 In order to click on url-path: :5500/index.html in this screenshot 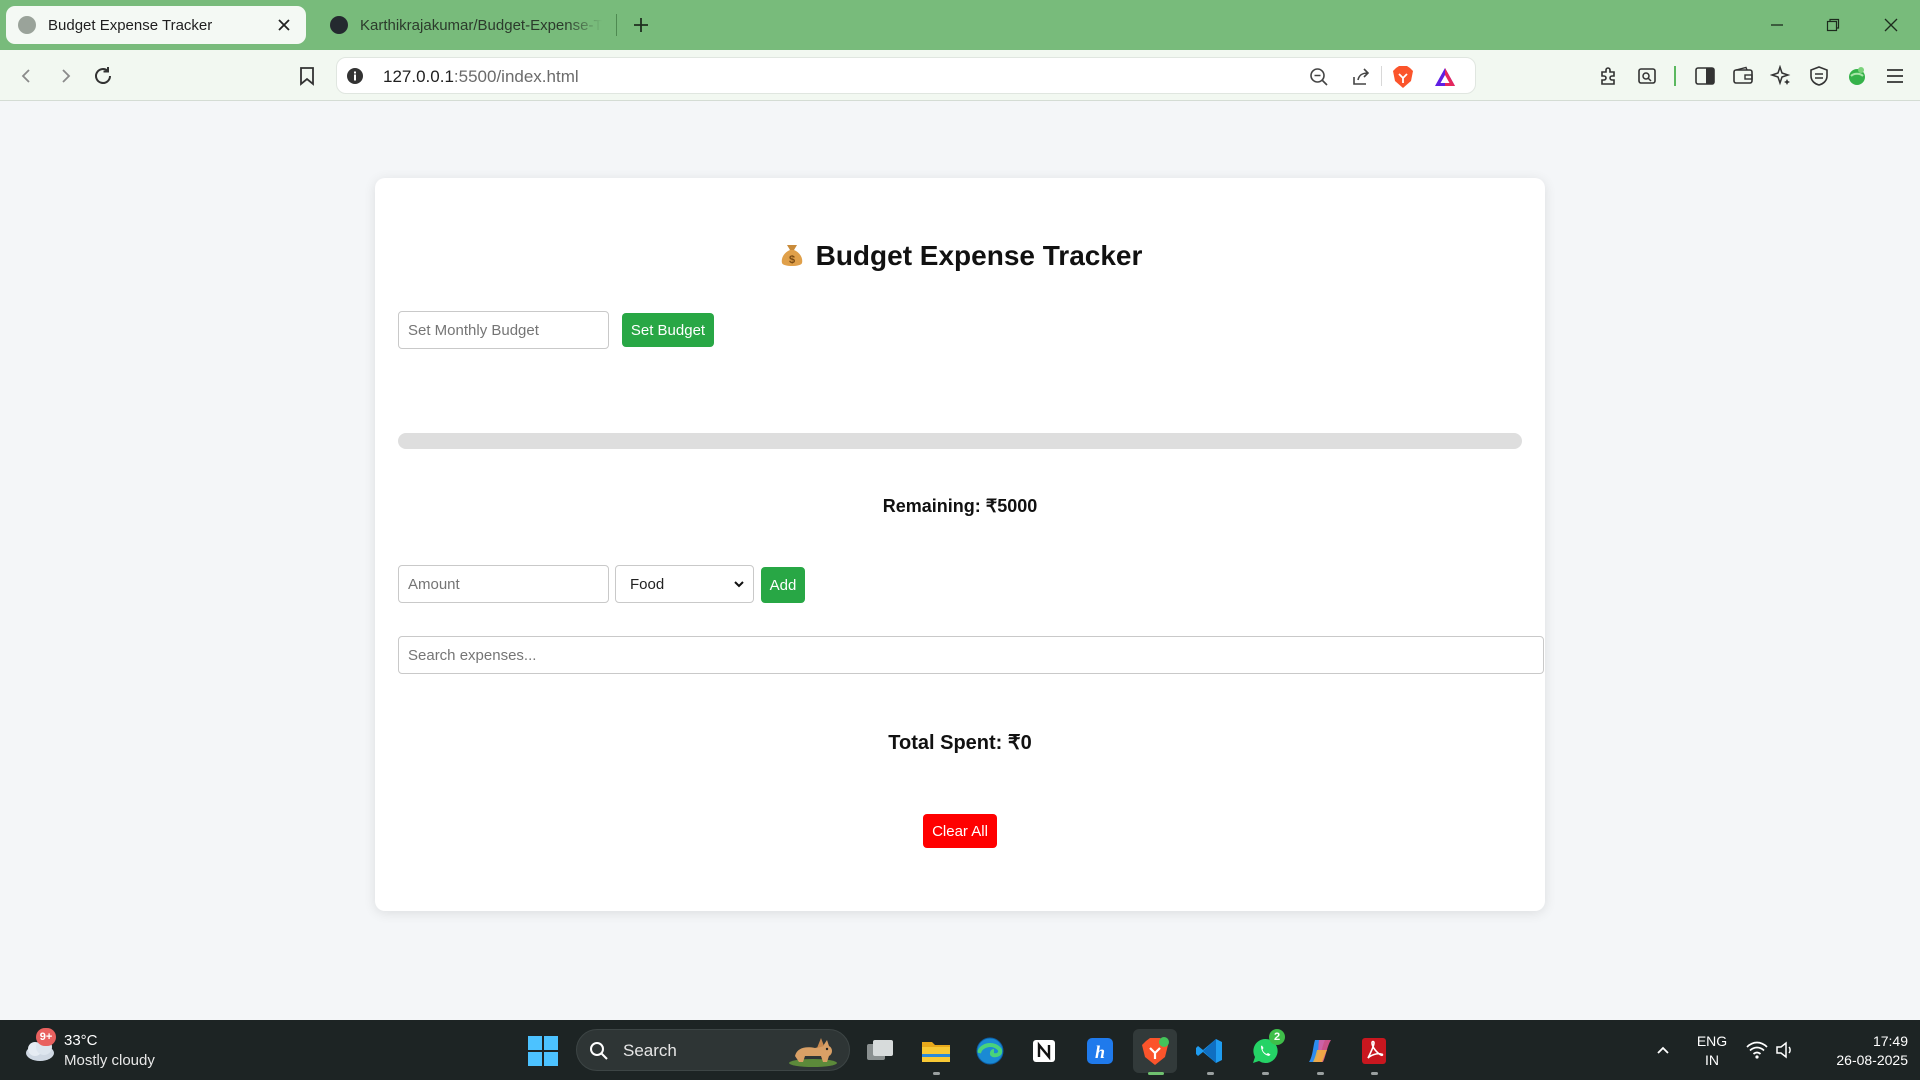, I will do `click(516, 76)`.